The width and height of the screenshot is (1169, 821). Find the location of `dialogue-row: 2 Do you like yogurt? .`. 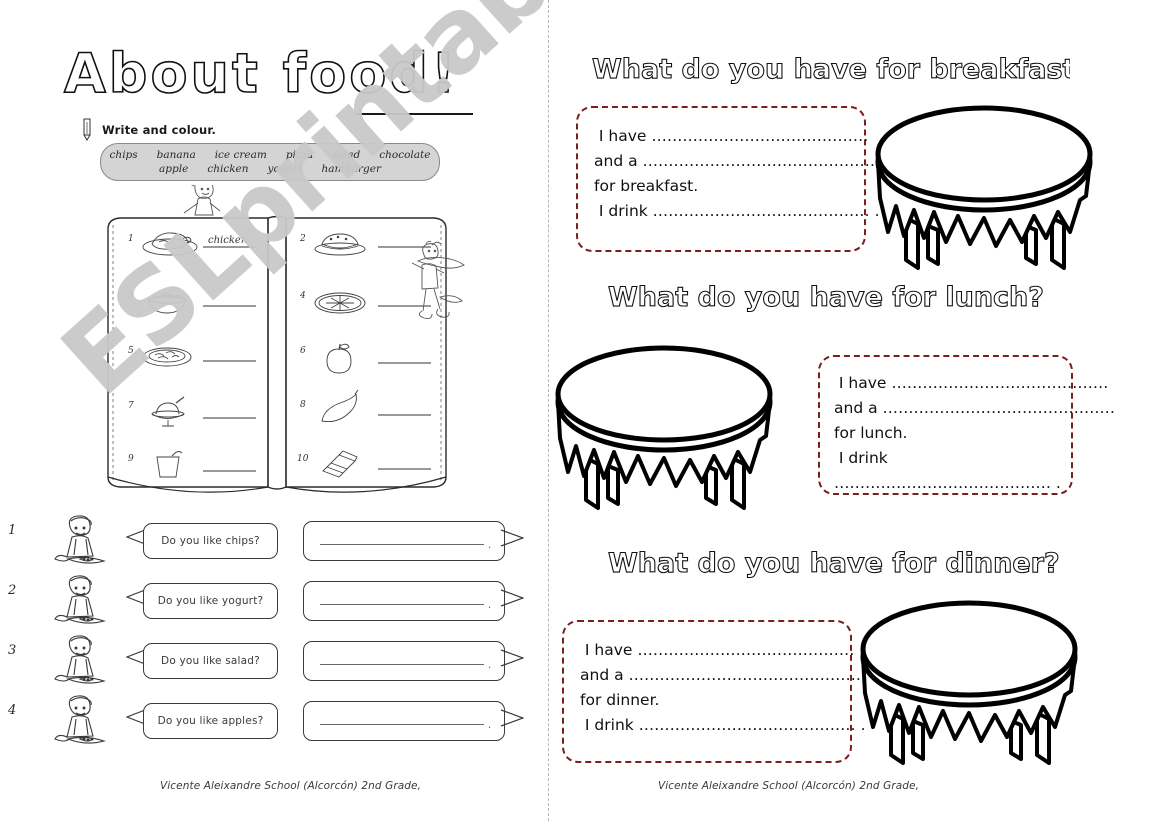

dialogue-row: 2 Do you like yogurt? . is located at coordinates (274, 603).